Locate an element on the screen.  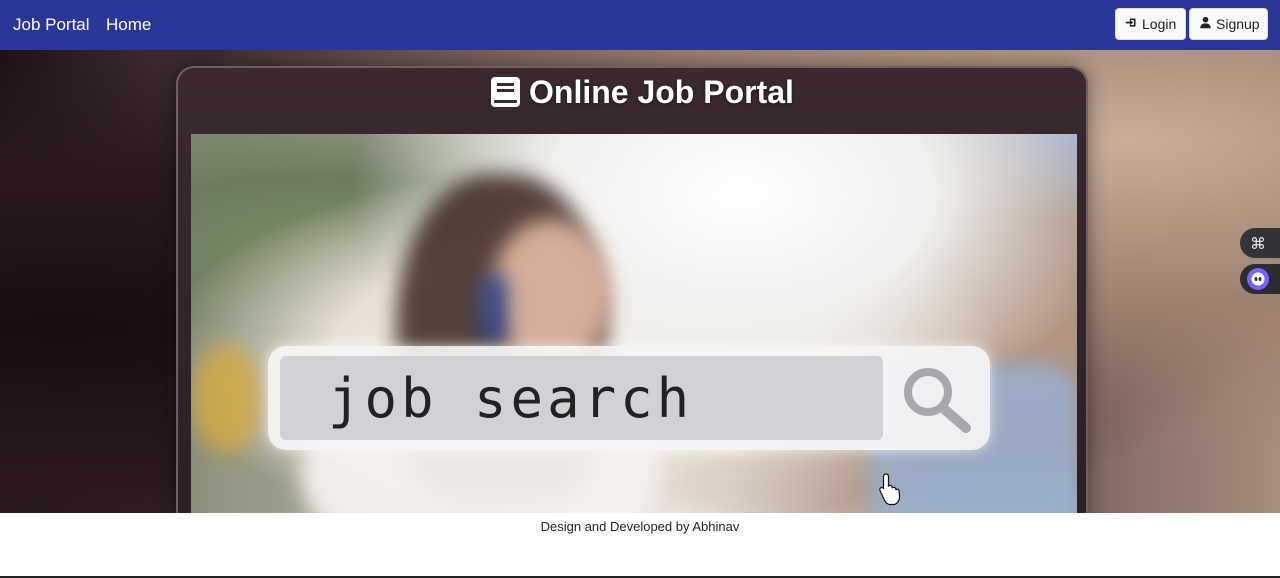
image-search-text: job search is located at coordinates (581, 398).